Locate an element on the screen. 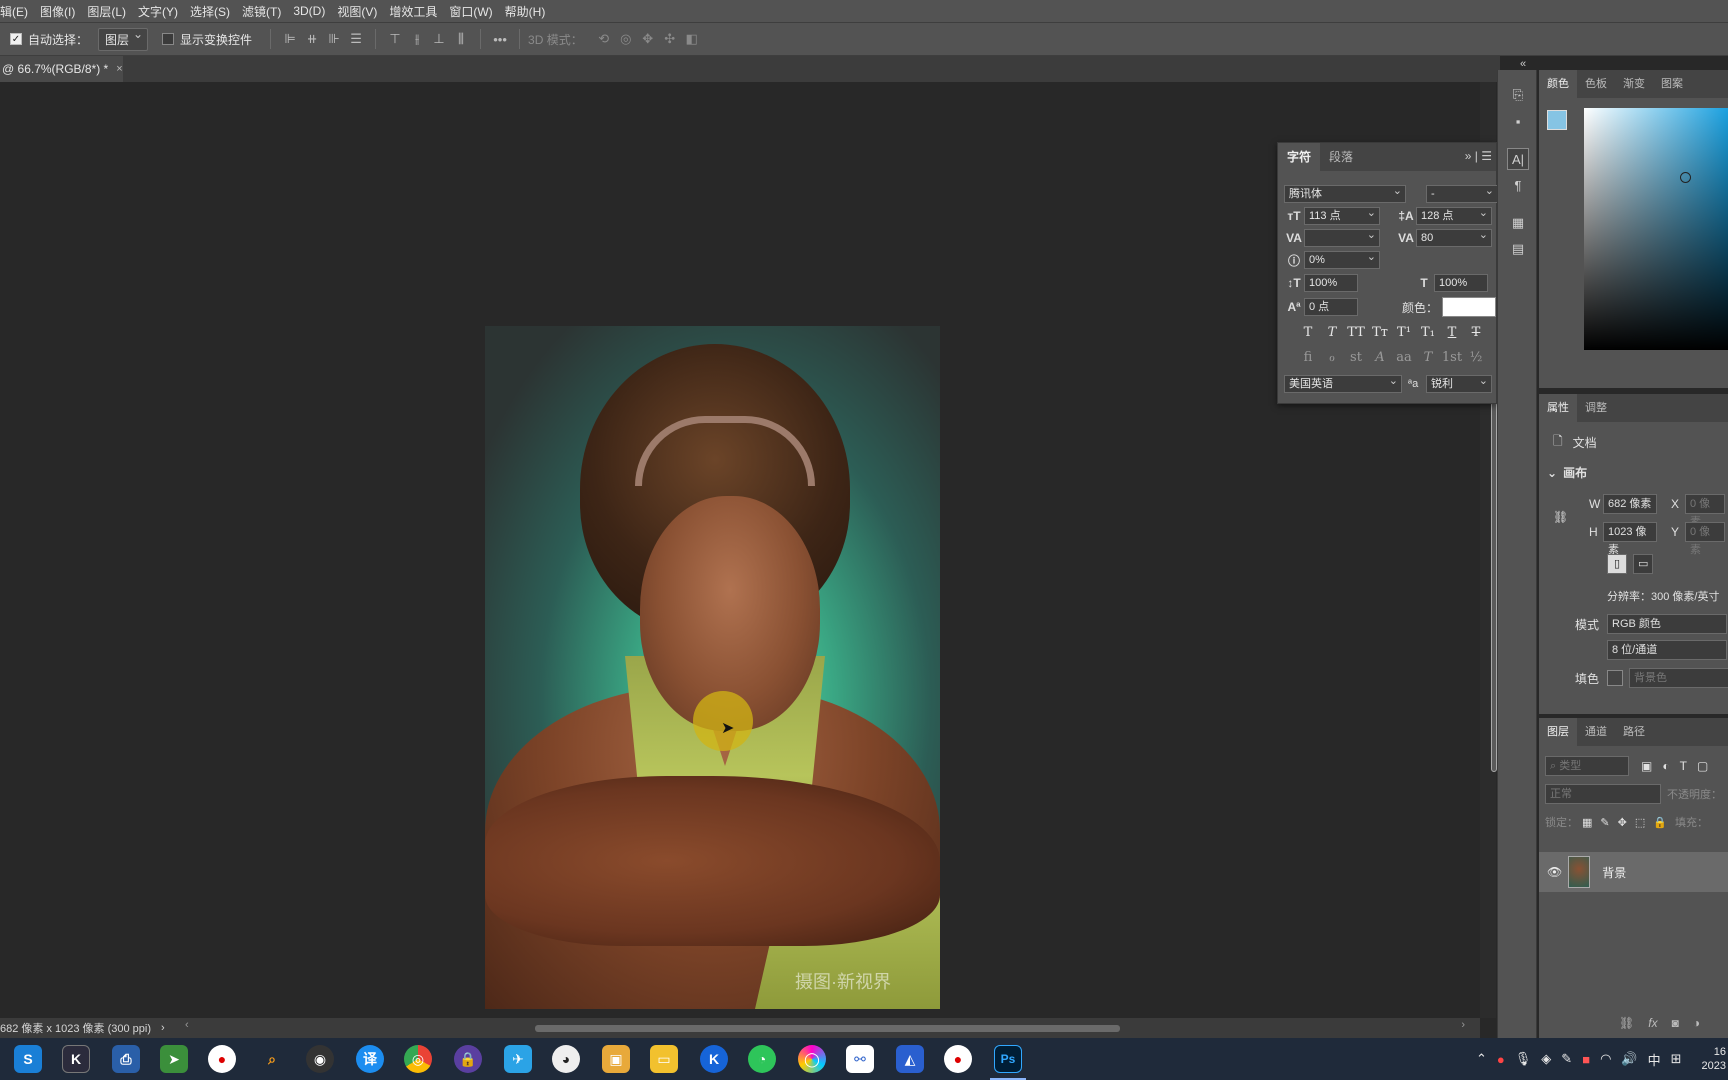 The width and height of the screenshot is (1728, 1080). portrait-icon: ▯ is located at coordinates (1617, 564).